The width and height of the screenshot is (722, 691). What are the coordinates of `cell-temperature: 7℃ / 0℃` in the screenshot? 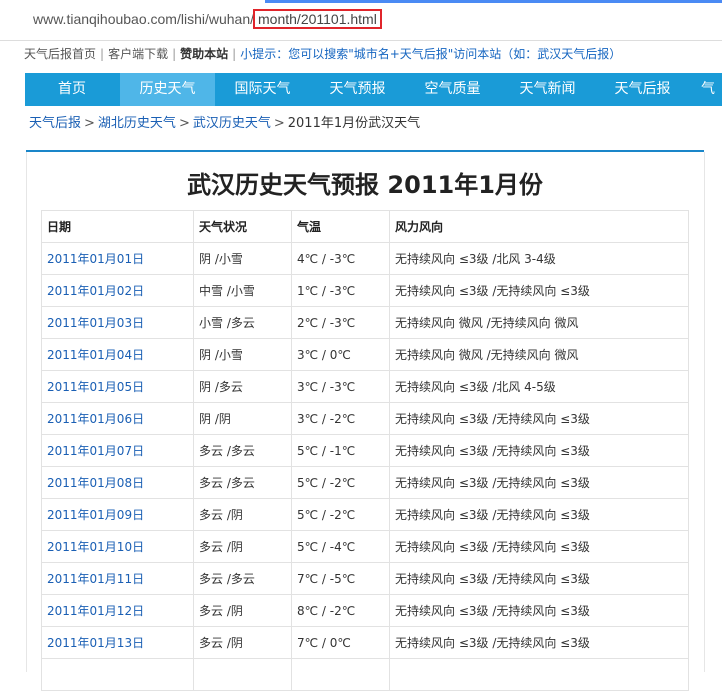 It's located at (340, 642).